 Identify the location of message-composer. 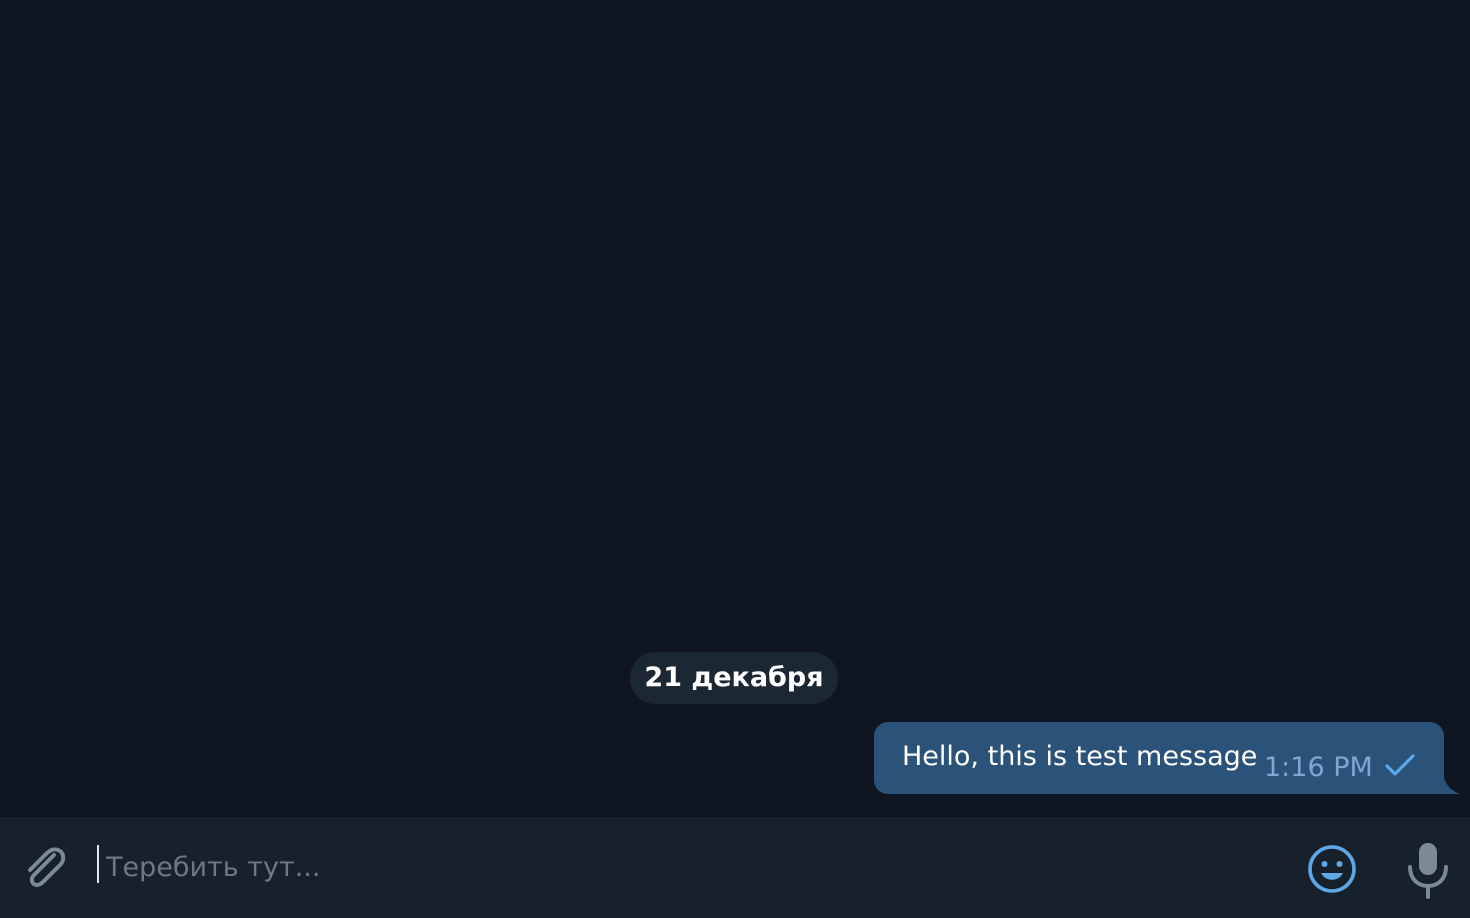
(735, 867).